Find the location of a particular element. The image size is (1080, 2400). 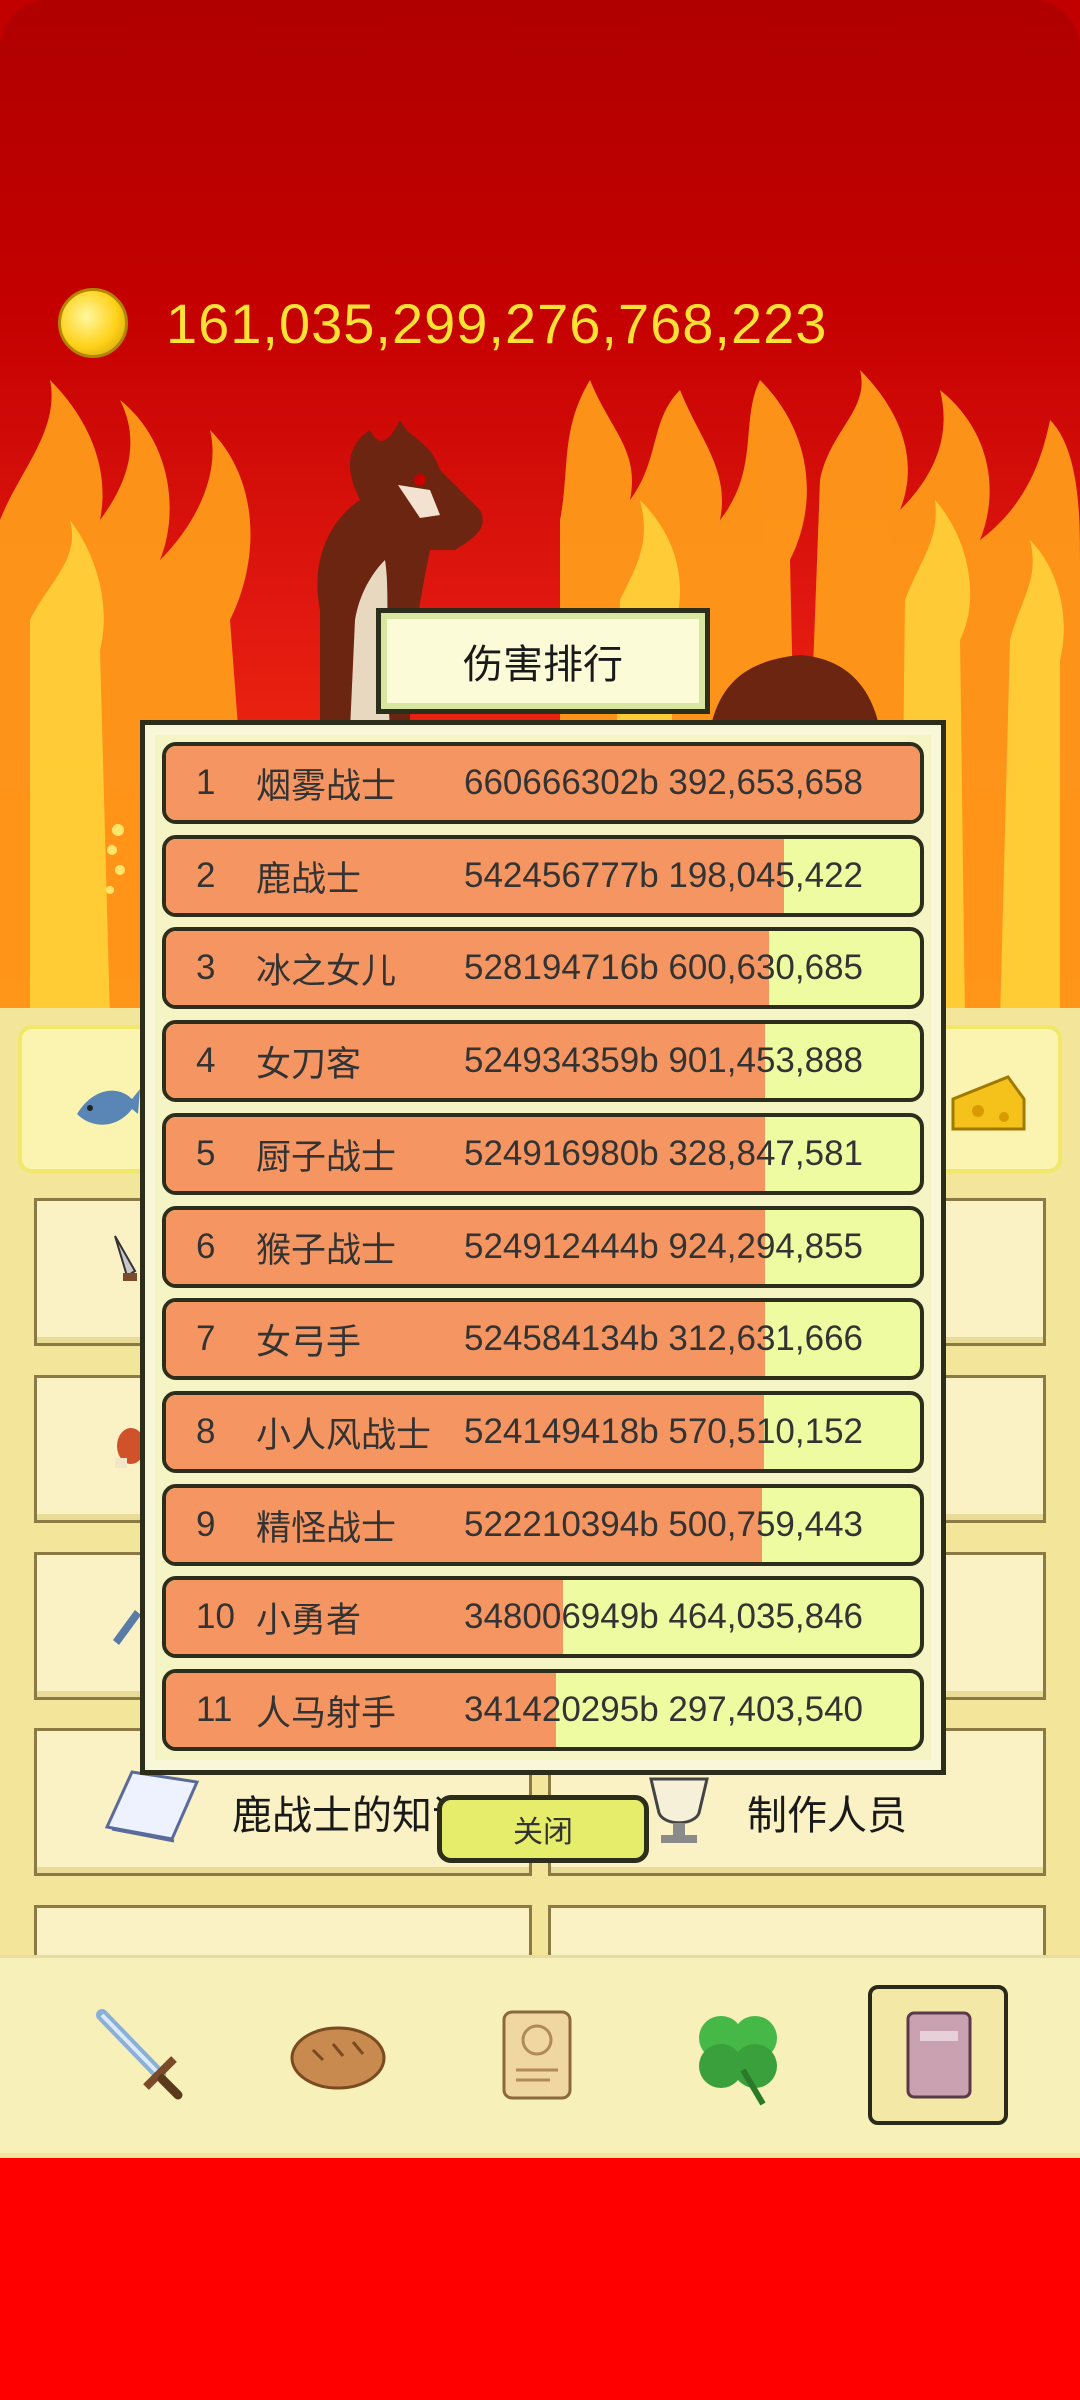

damage-value: 660666302b 392,653,658 is located at coordinates (664, 782).